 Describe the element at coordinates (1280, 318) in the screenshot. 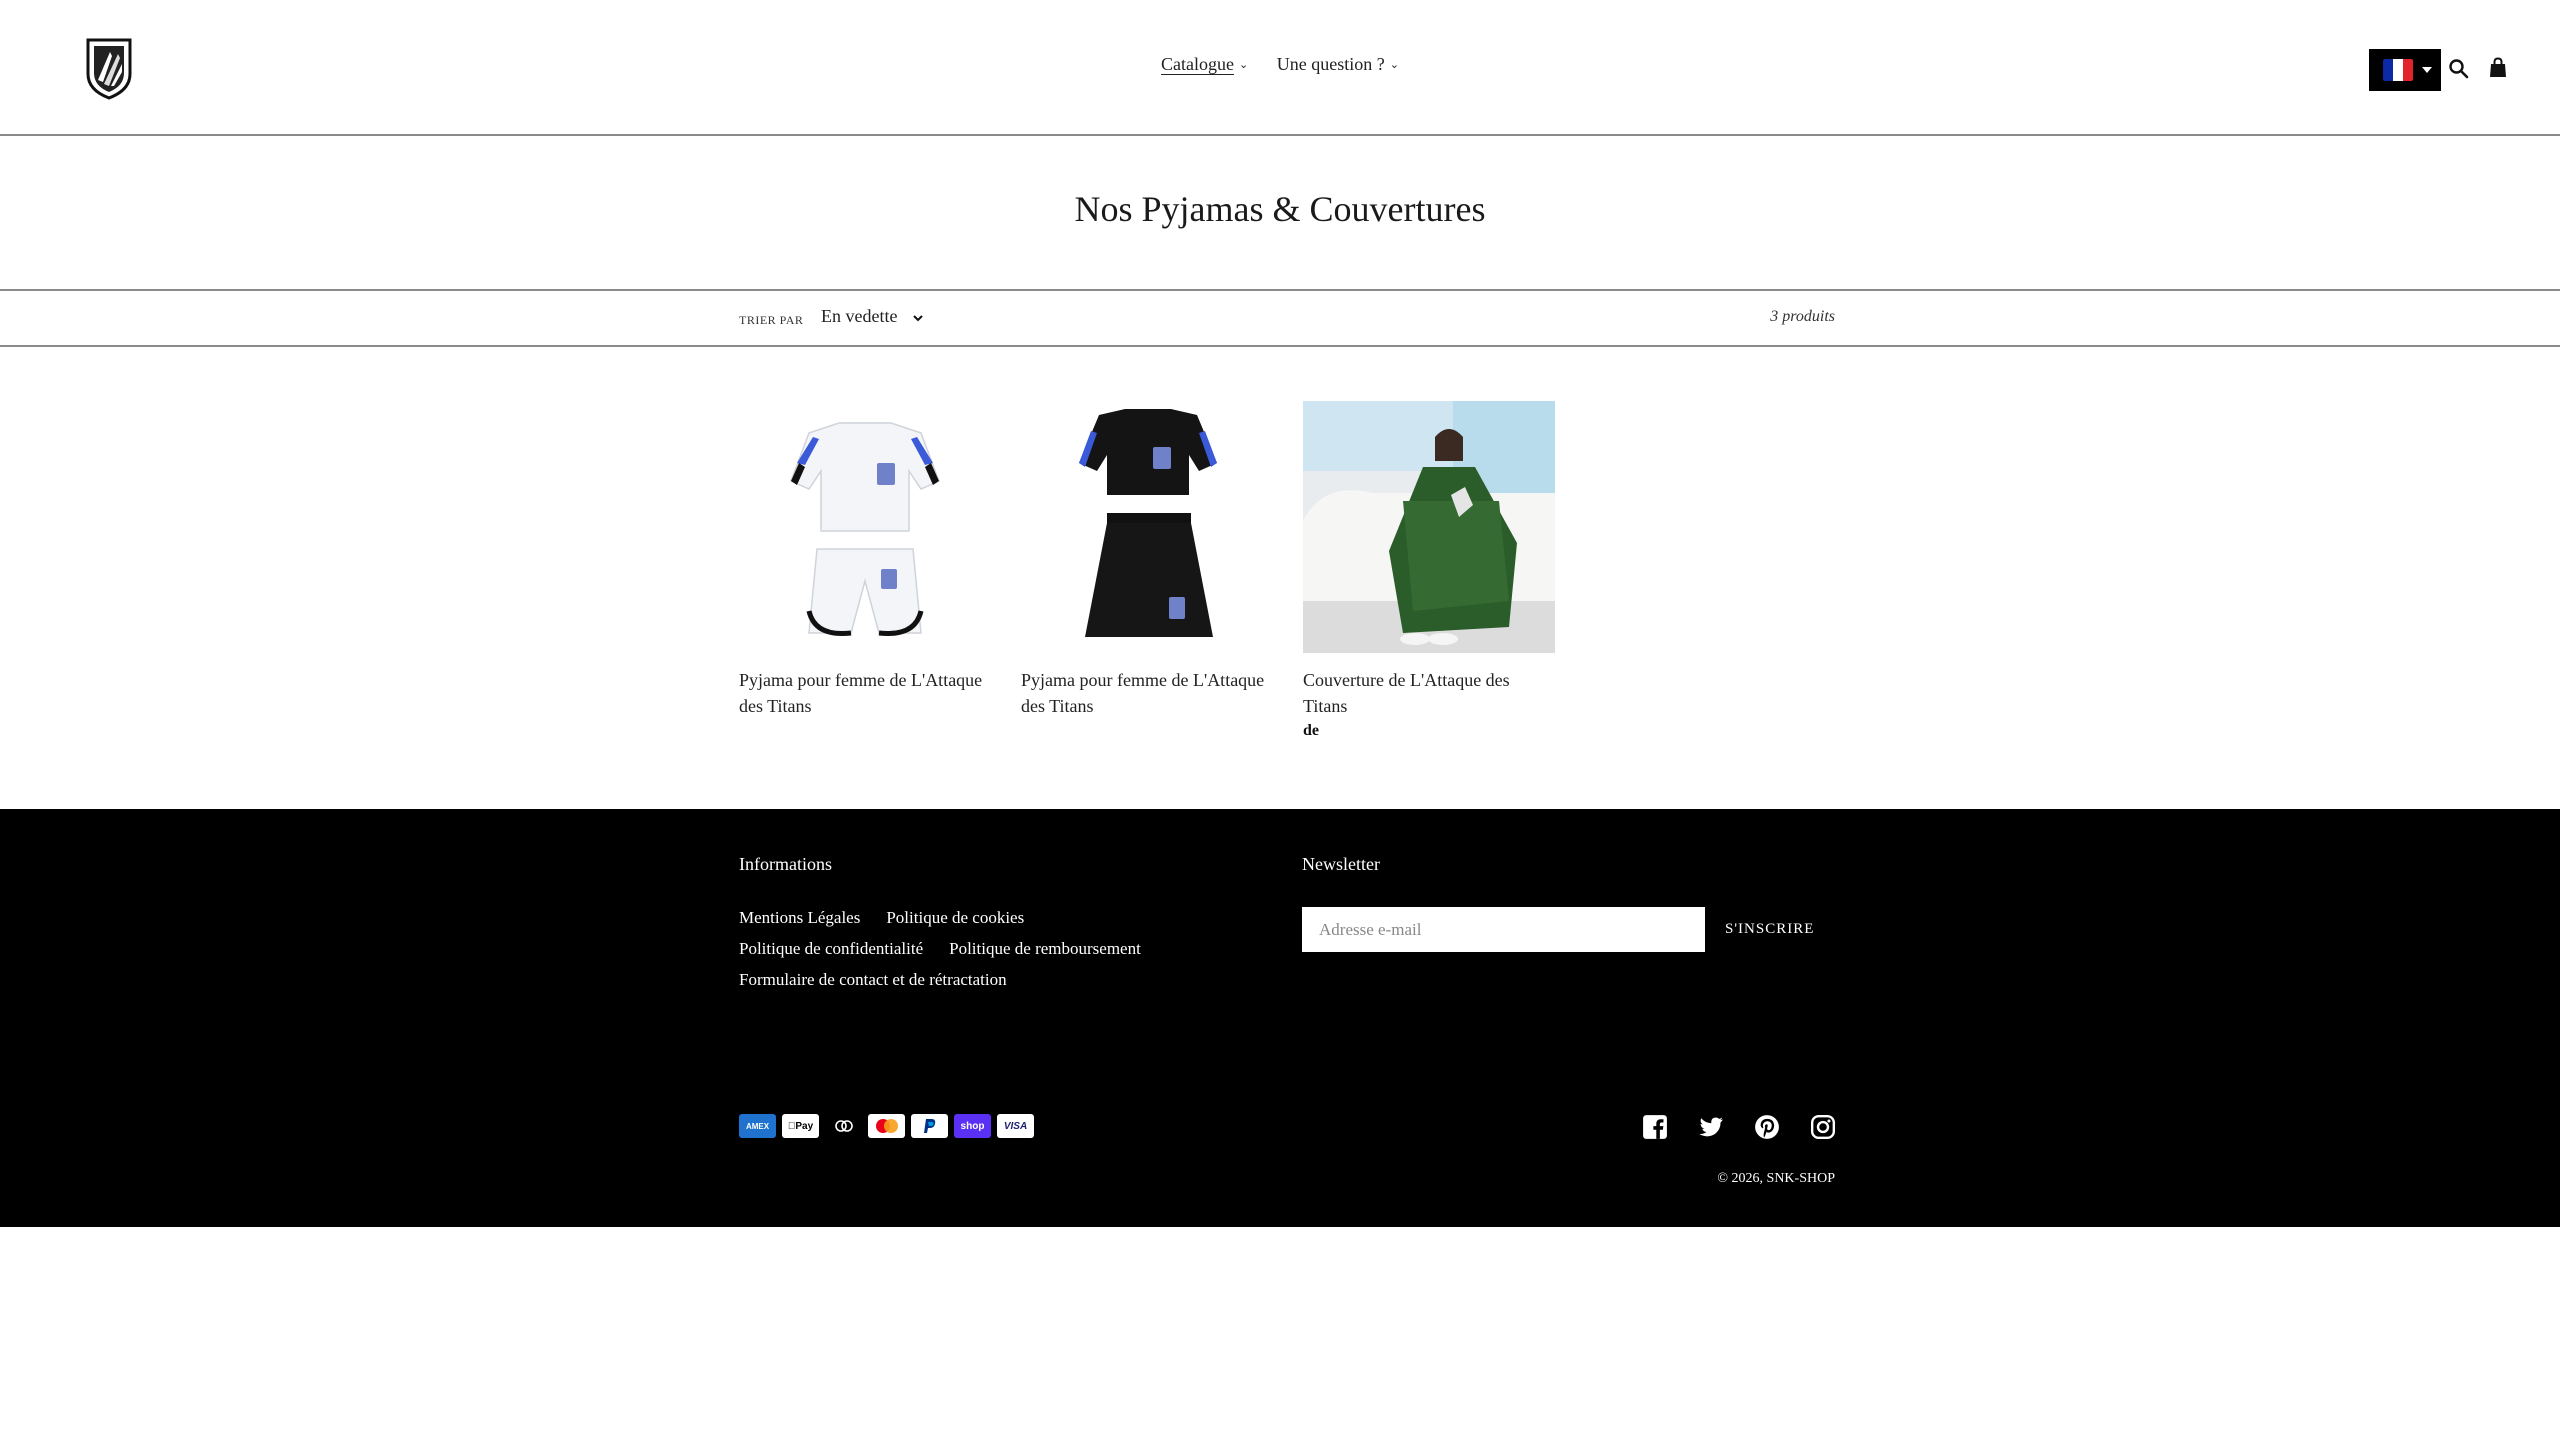

I see `filter-bar: TRIER PAR En vedette 3 produits` at that location.